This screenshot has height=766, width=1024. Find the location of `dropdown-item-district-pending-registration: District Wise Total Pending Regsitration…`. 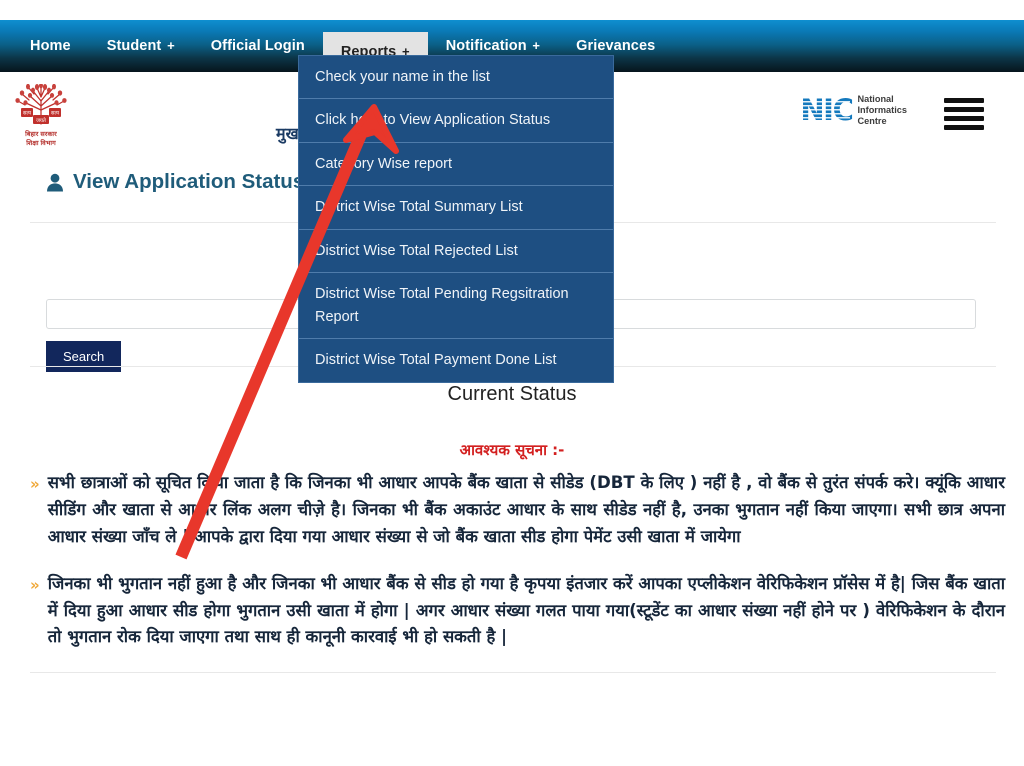

dropdown-item-district-pending-registration: District Wise Total Pending Regsitration… is located at coordinates (456, 306).